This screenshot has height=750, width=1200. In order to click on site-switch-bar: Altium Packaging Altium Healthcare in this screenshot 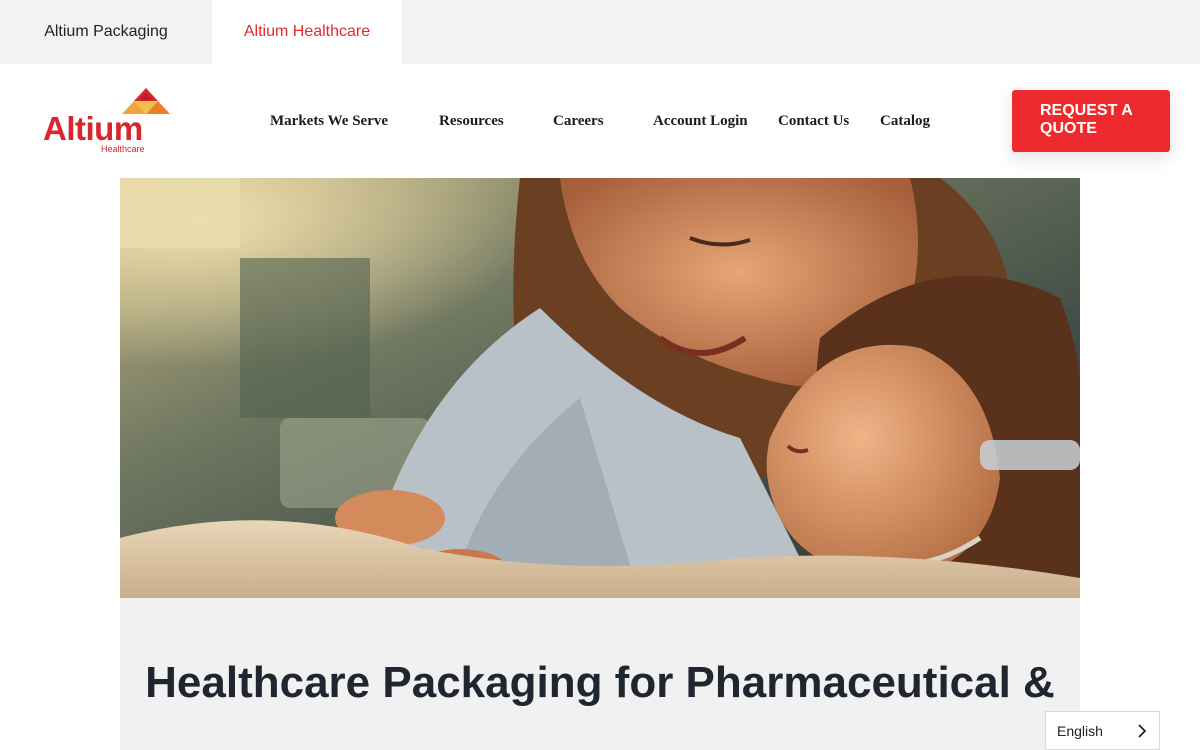, I will do `click(600, 32)`.